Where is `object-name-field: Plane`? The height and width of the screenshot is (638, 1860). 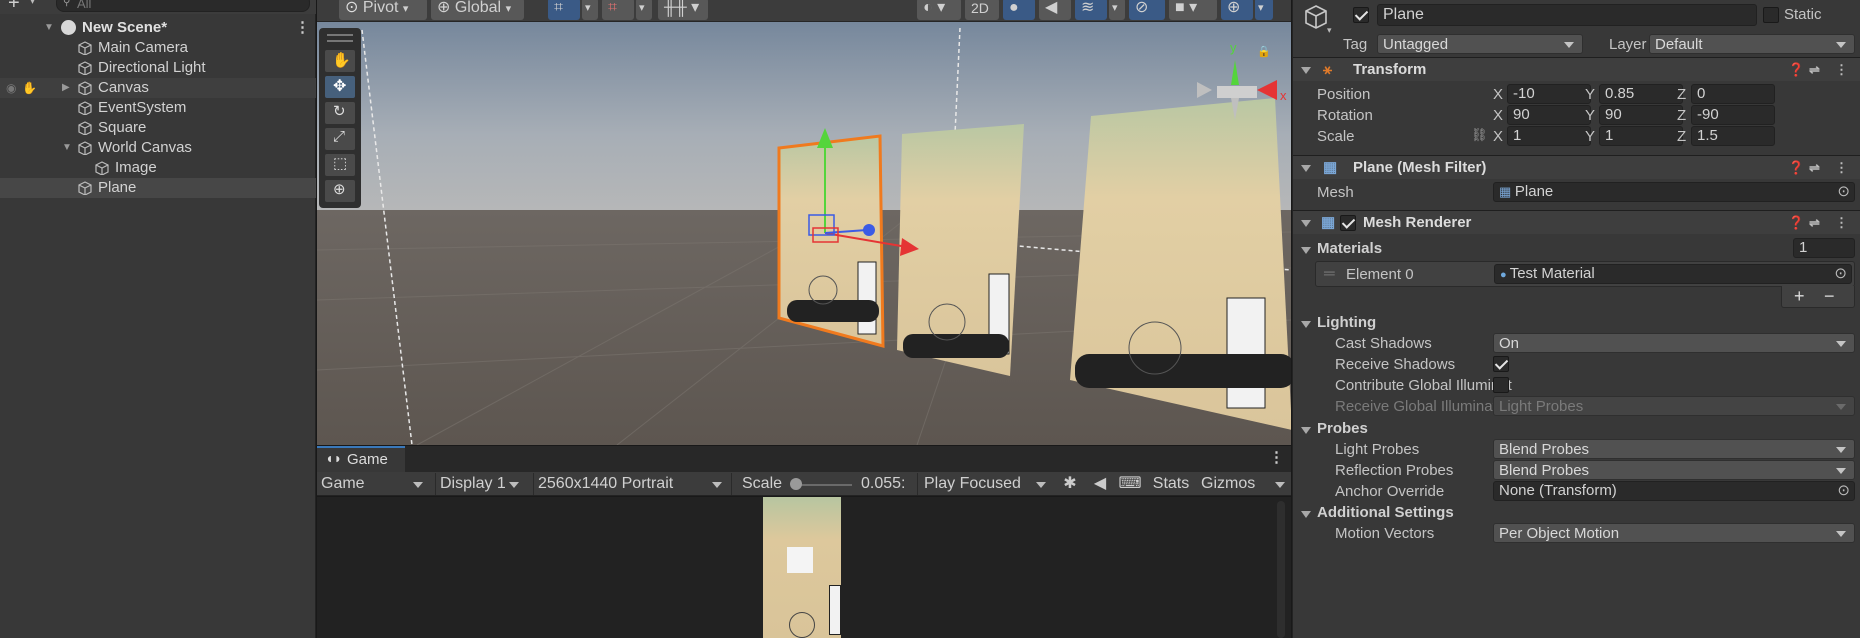
object-name-field: Plane is located at coordinates (1567, 15).